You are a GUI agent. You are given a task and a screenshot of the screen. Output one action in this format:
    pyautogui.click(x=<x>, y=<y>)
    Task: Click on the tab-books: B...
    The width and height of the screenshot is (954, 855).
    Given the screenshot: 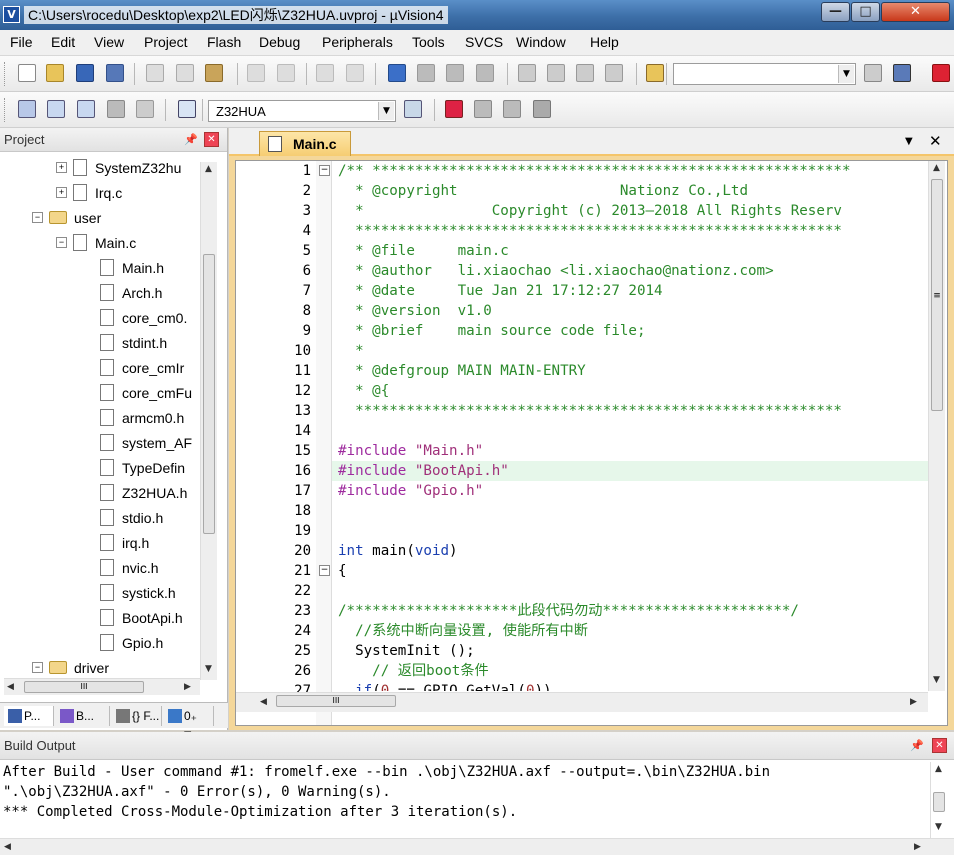 What is the action you would take?
    pyautogui.click(x=83, y=716)
    